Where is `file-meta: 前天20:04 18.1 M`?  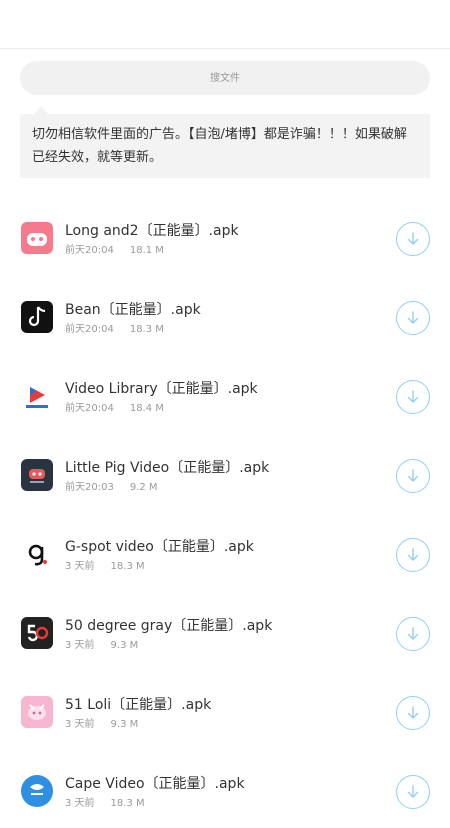 file-meta: 前天20:04 18.1 M is located at coordinates (114, 248).